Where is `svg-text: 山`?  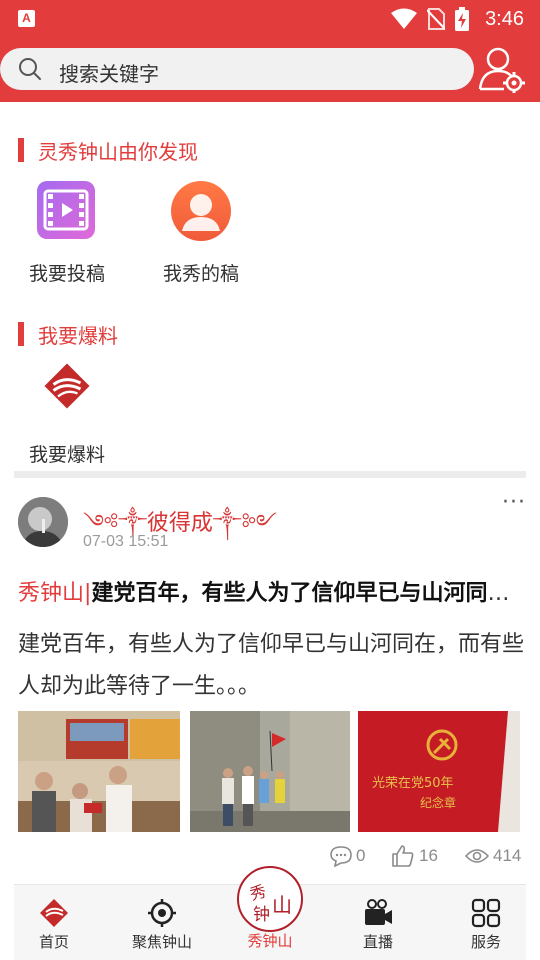
svg-text: 山 is located at coordinates (282, 905).